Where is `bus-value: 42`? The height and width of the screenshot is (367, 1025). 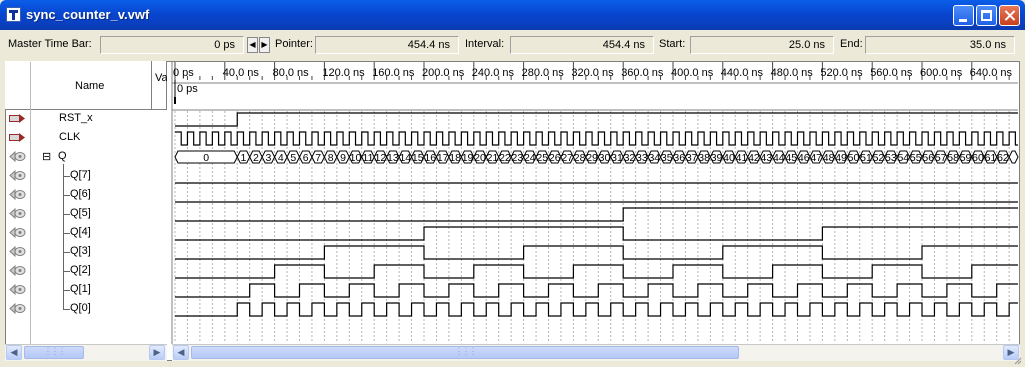
bus-value: 42 is located at coordinates (754, 158).